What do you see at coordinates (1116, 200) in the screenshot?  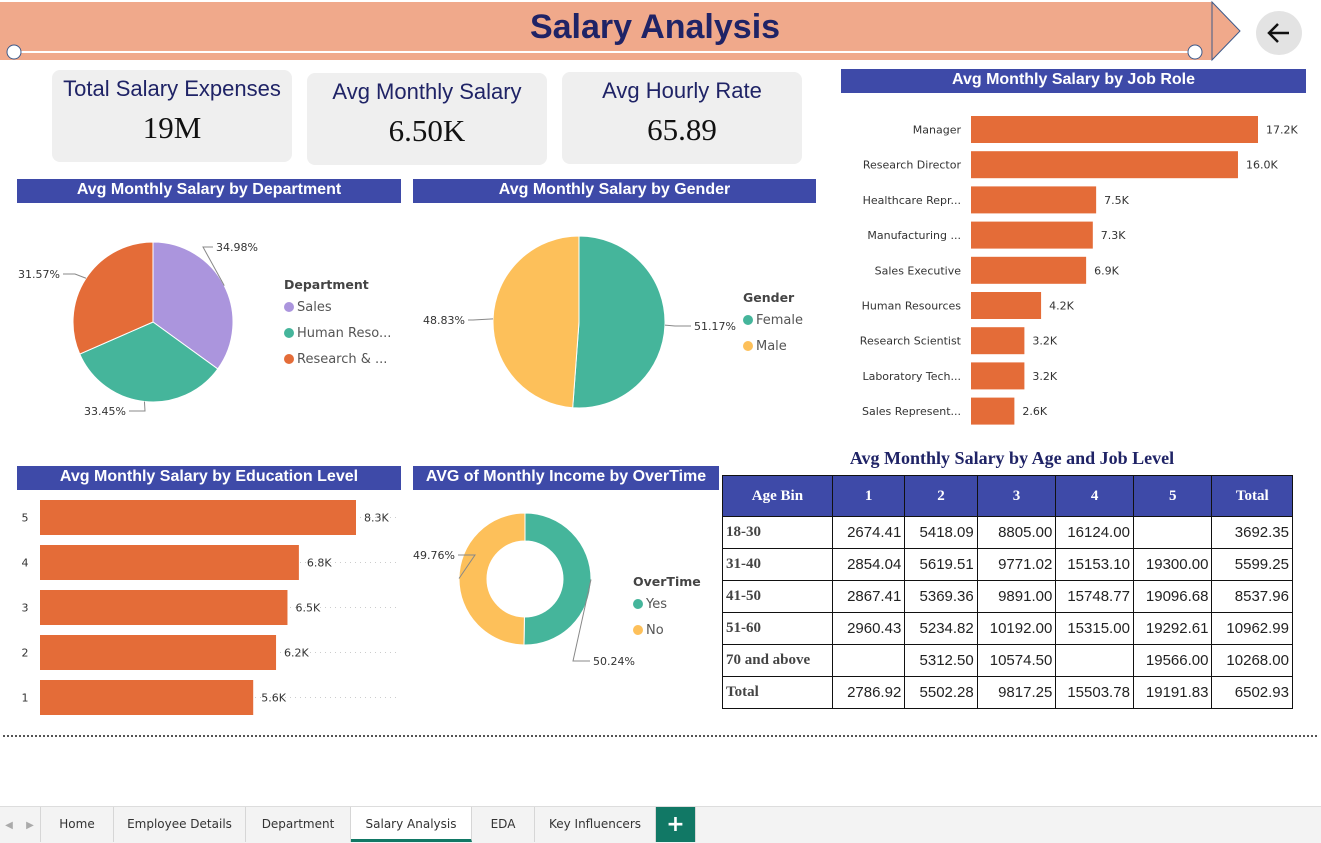 I see `data-label: 7.5K` at bounding box center [1116, 200].